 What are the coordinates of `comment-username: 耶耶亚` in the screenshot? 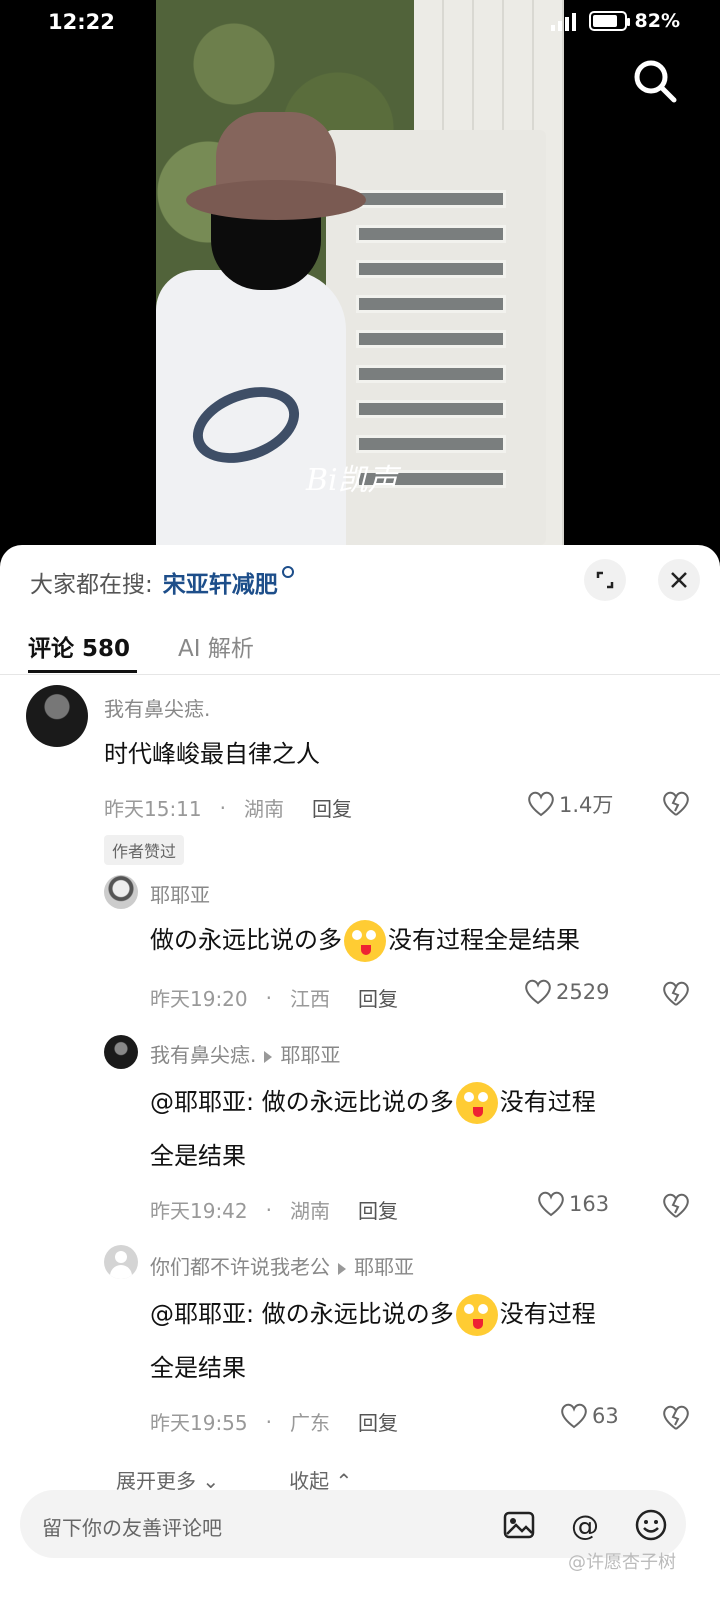 It's located at (180, 893).